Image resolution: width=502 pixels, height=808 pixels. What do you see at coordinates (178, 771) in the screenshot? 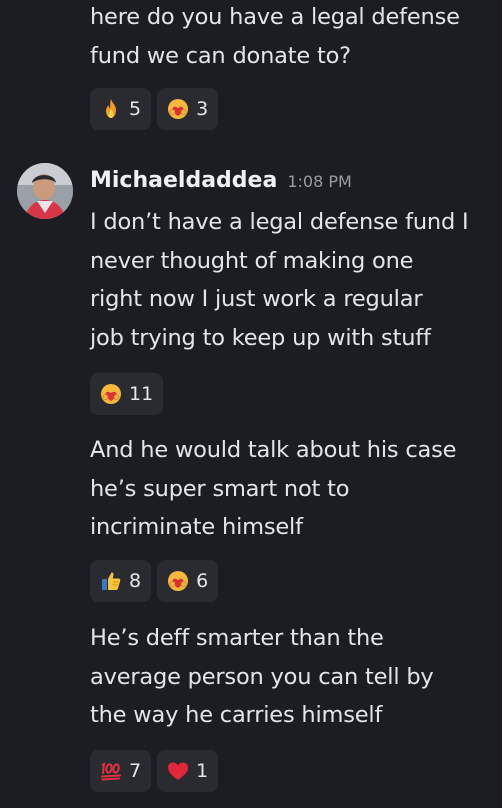
I see `red-heart-icon` at bounding box center [178, 771].